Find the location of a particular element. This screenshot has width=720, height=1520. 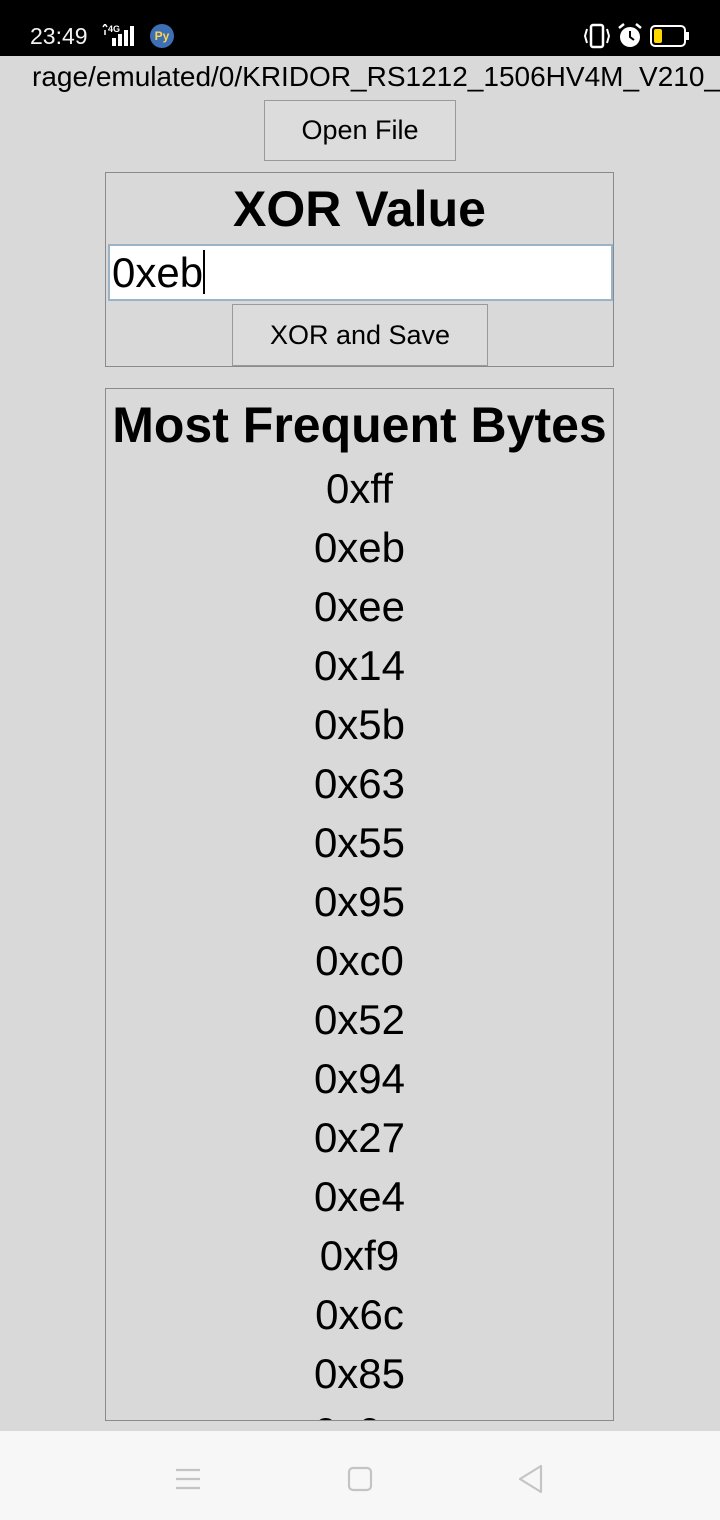

frequent-bytes-title: Most Frequent Bytes is located at coordinates (359, 425).